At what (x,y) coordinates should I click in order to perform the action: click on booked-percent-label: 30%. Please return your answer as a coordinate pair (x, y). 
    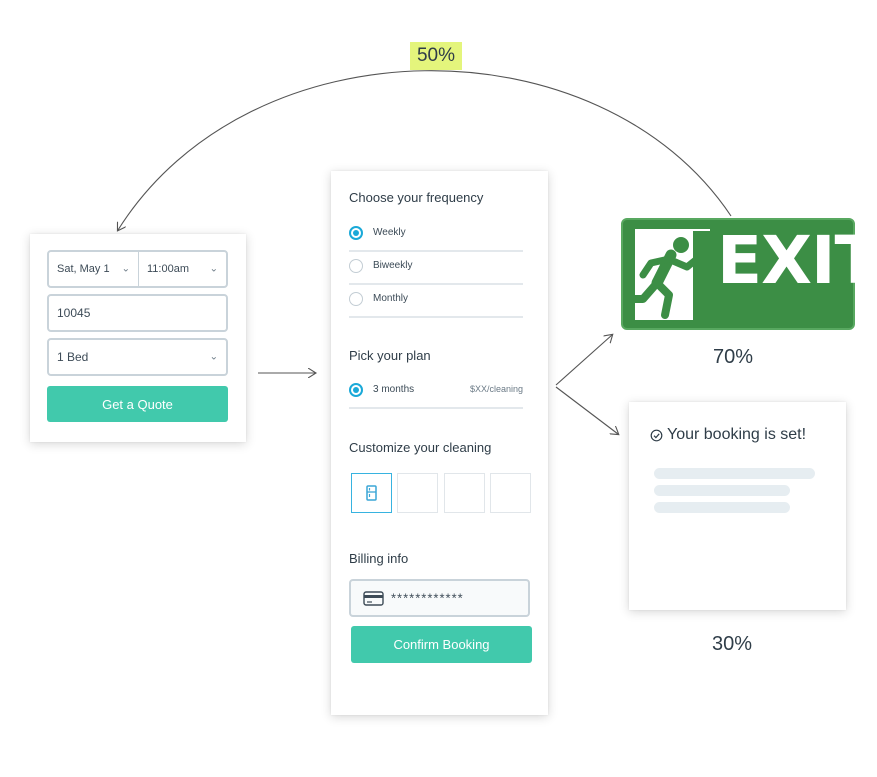
    Looking at the image, I should click on (732, 644).